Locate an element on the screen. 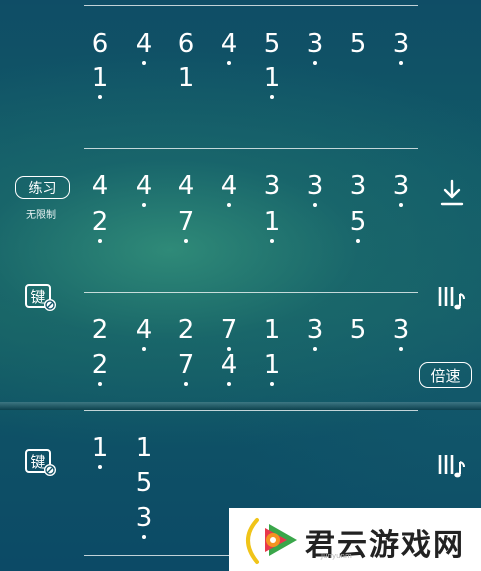  watermark-subtitle: Junyunm is located at coordinates (336, 556).